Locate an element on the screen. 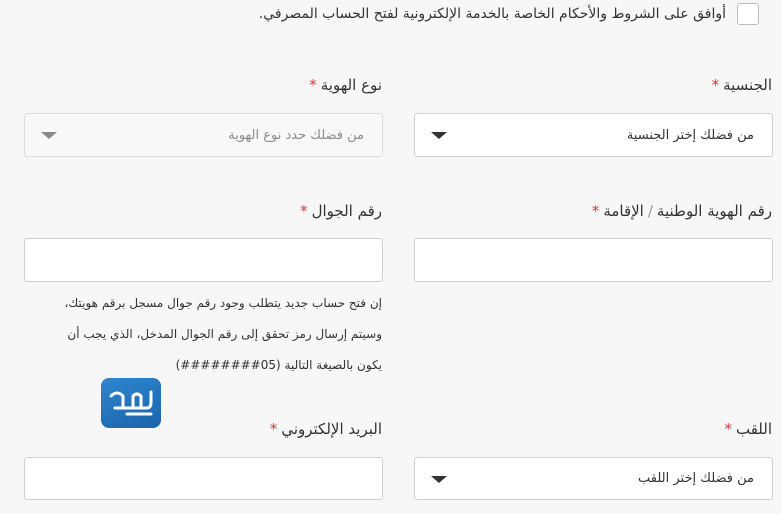 This screenshot has width=782, height=514. id-type-select-value: من فضلك حدد نوع الهوية is located at coordinates (296, 135).